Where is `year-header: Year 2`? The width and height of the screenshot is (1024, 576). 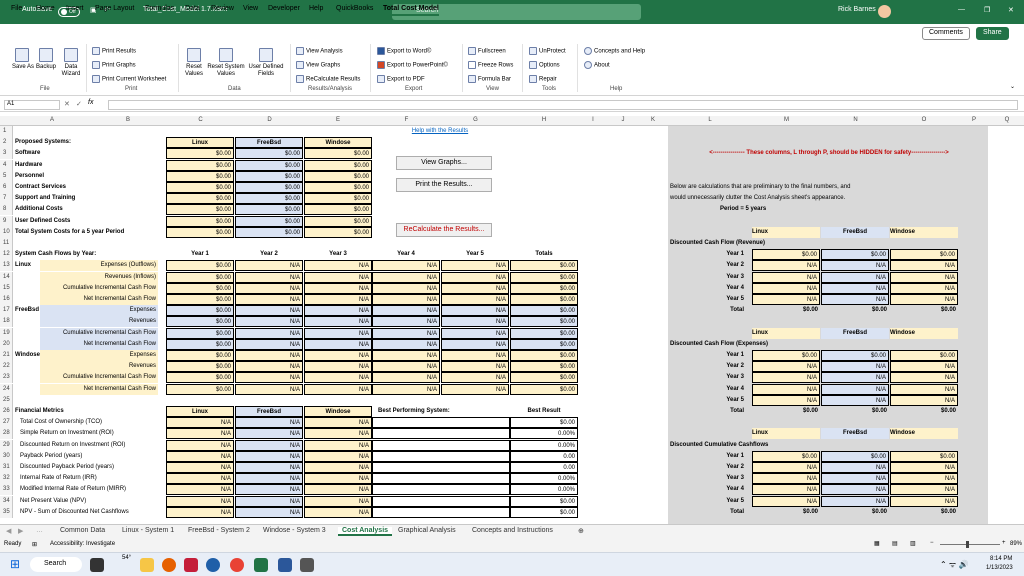
year-header: Year 2 is located at coordinates (269, 254).